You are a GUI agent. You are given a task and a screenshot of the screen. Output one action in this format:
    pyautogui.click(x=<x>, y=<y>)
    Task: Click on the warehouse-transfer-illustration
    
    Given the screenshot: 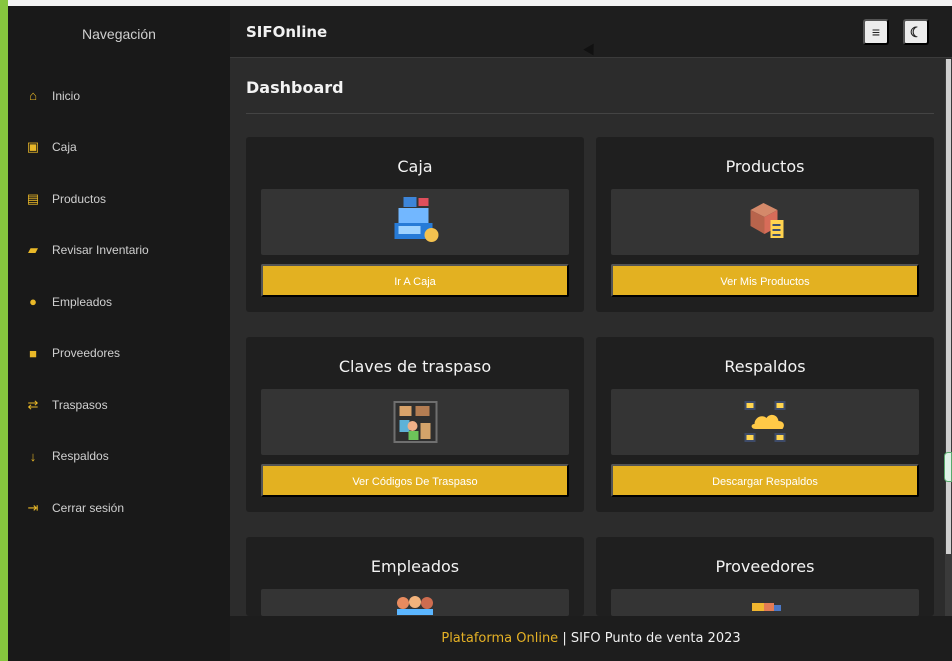 What is the action you would take?
    pyautogui.click(x=415, y=422)
    